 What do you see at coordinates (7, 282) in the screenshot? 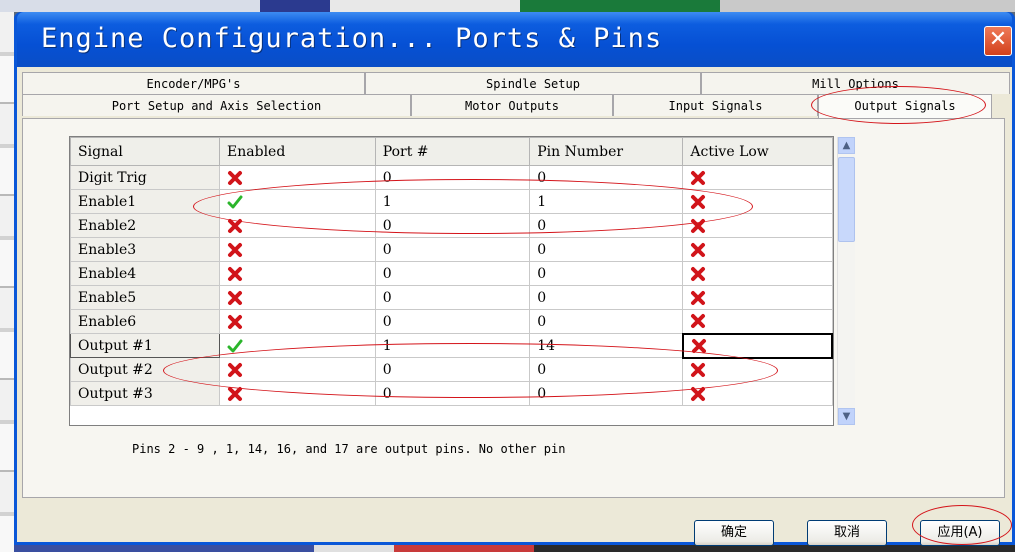
I see `desktop-background-left` at bounding box center [7, 282].